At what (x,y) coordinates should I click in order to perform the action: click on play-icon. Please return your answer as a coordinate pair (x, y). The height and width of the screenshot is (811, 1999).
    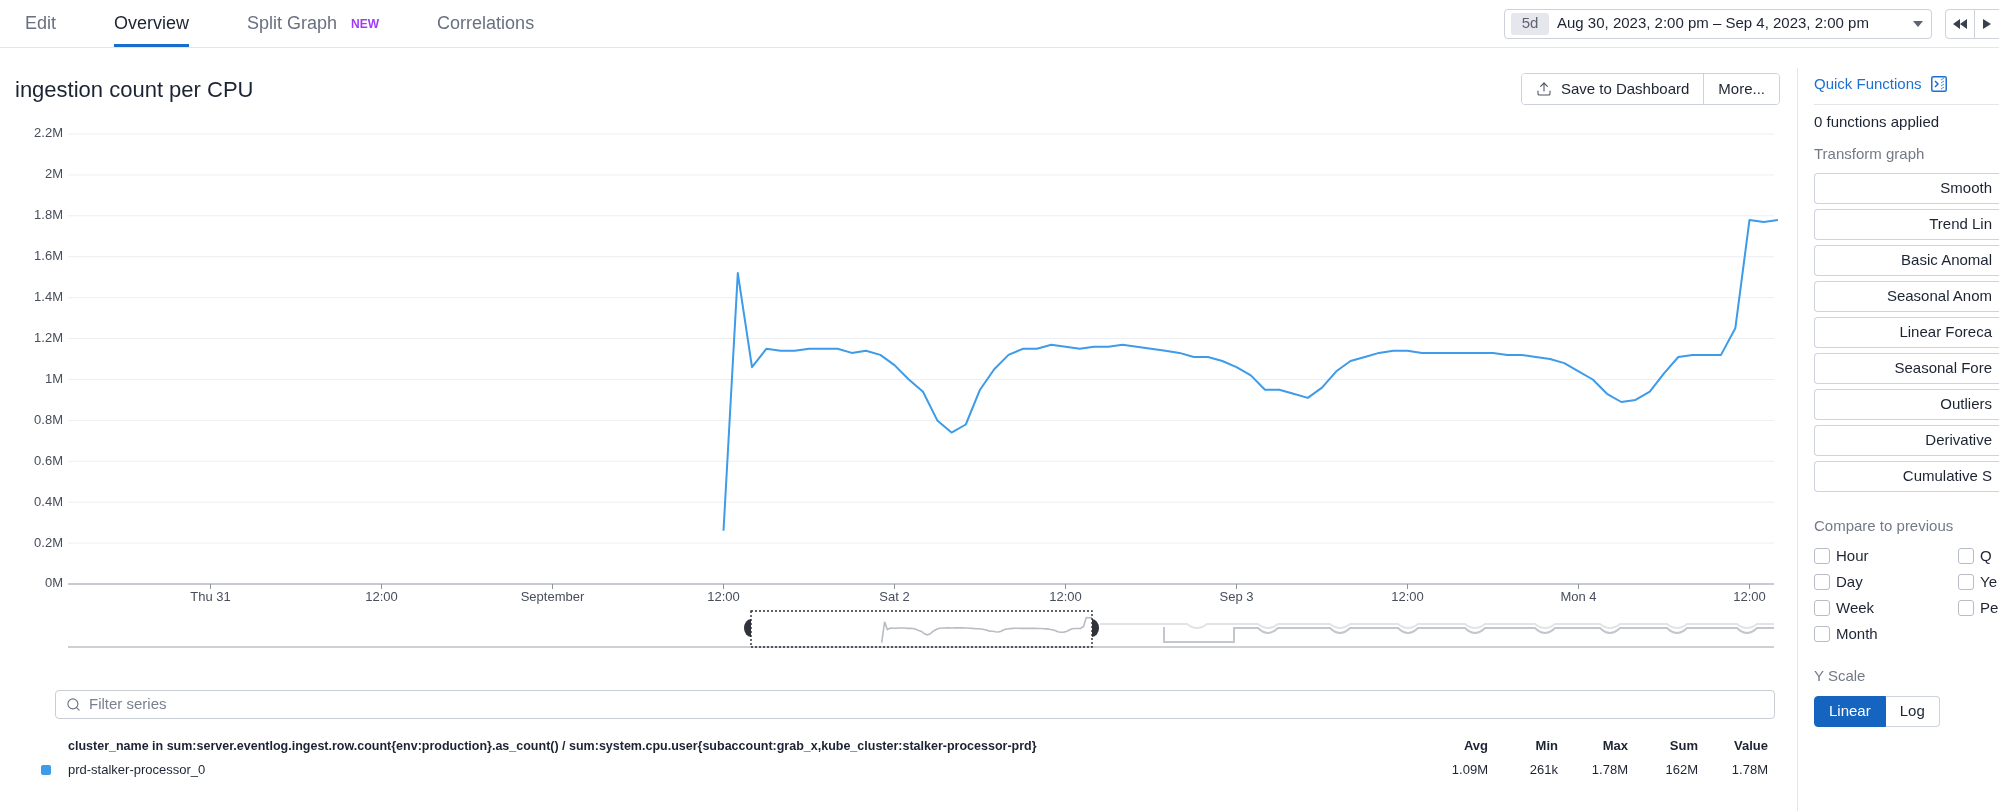
    Looking at the image, I should click on (1987, 23).